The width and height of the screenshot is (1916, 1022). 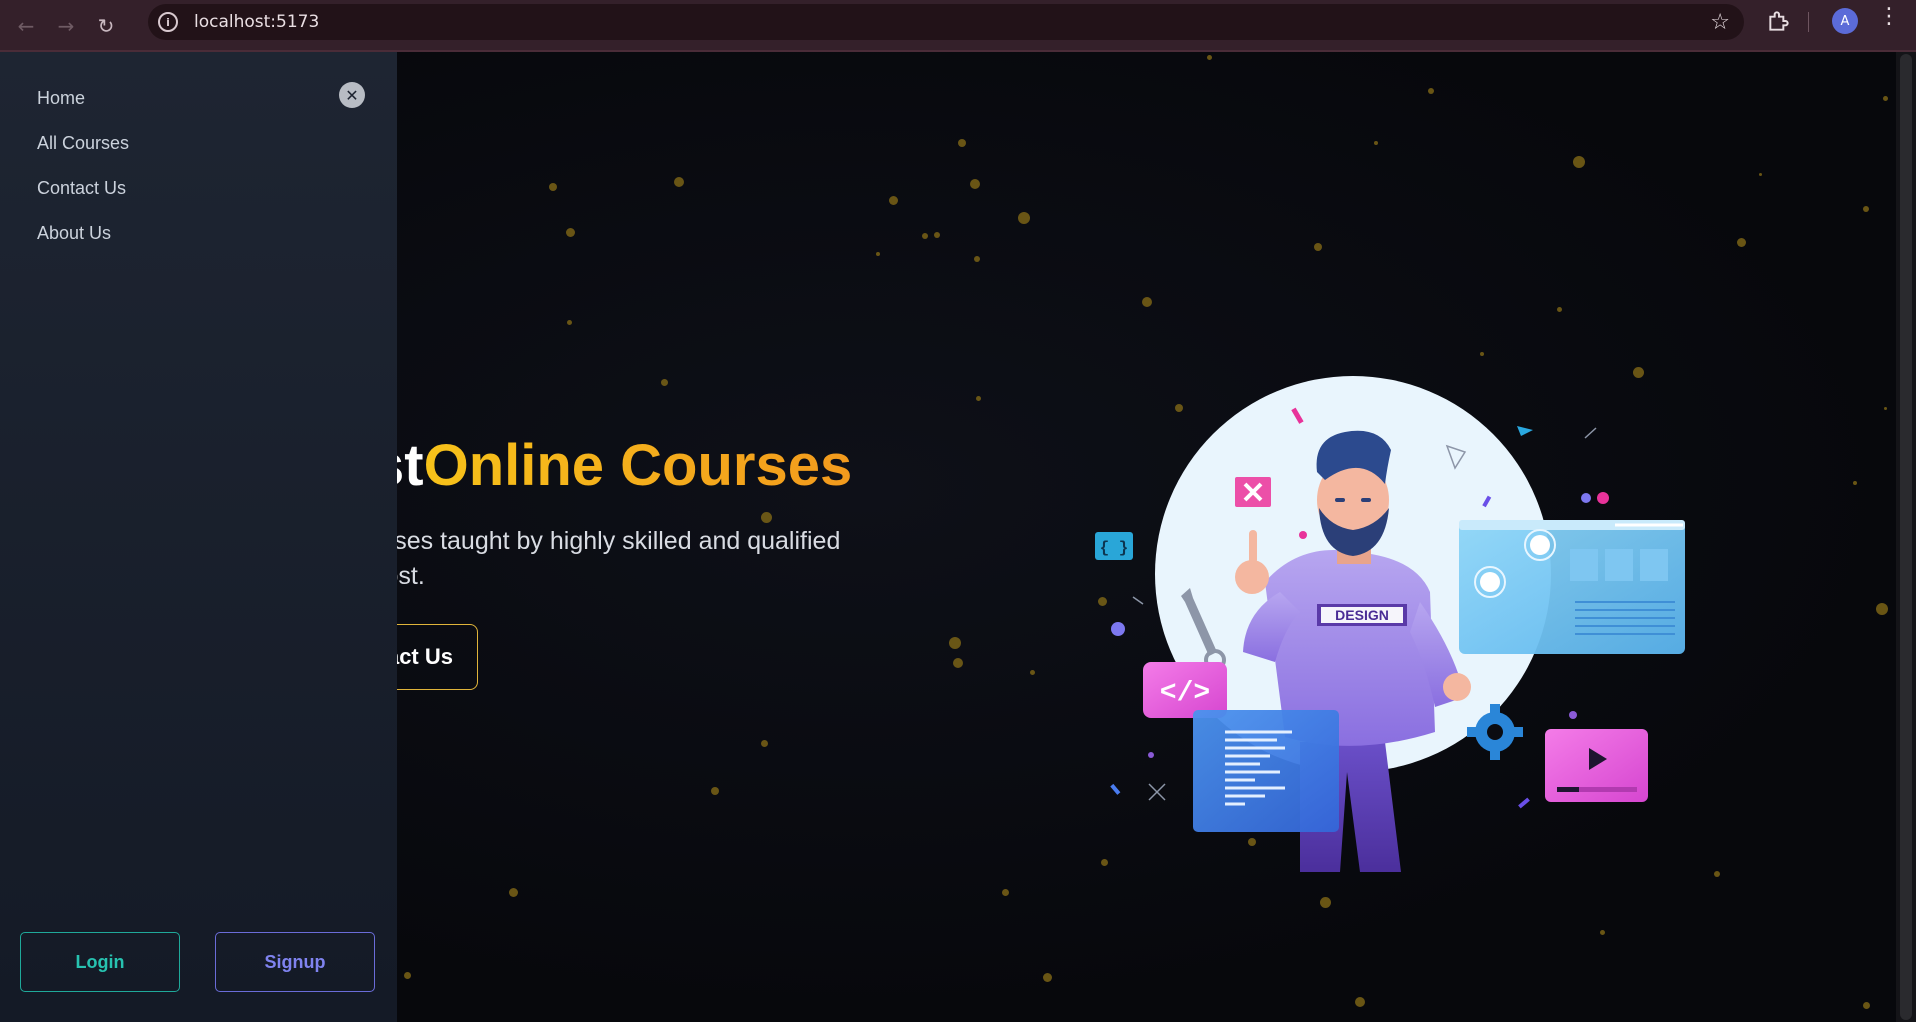 I want to click on page-scrollbar-track, so click(x=1906, y=537).